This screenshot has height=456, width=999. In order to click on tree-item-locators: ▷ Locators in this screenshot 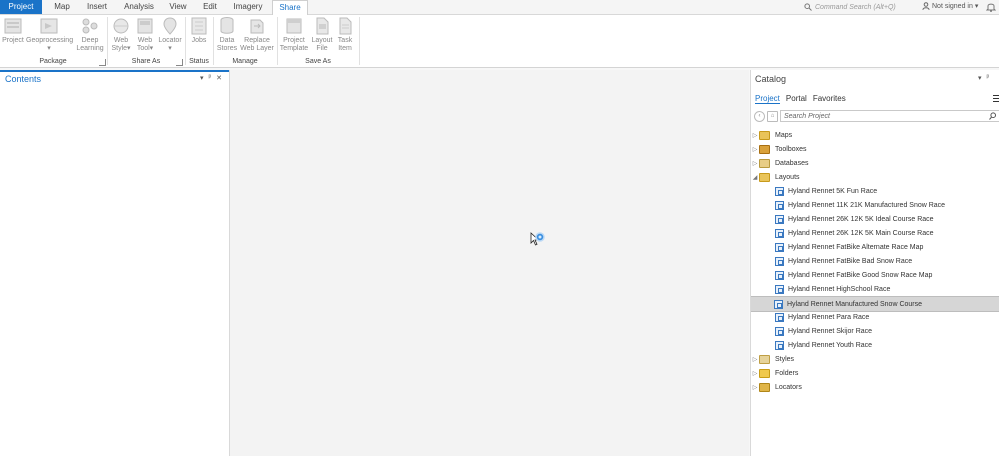, I will do `click(875, 387)`.